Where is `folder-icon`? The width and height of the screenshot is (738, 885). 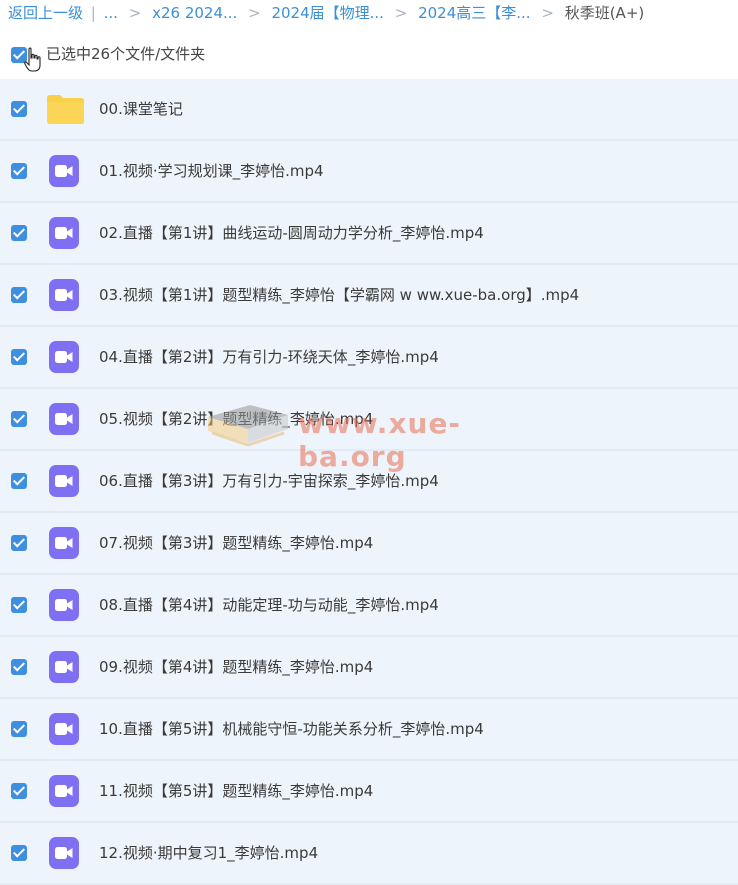
folder-icon is located at coordinates (65, 109).